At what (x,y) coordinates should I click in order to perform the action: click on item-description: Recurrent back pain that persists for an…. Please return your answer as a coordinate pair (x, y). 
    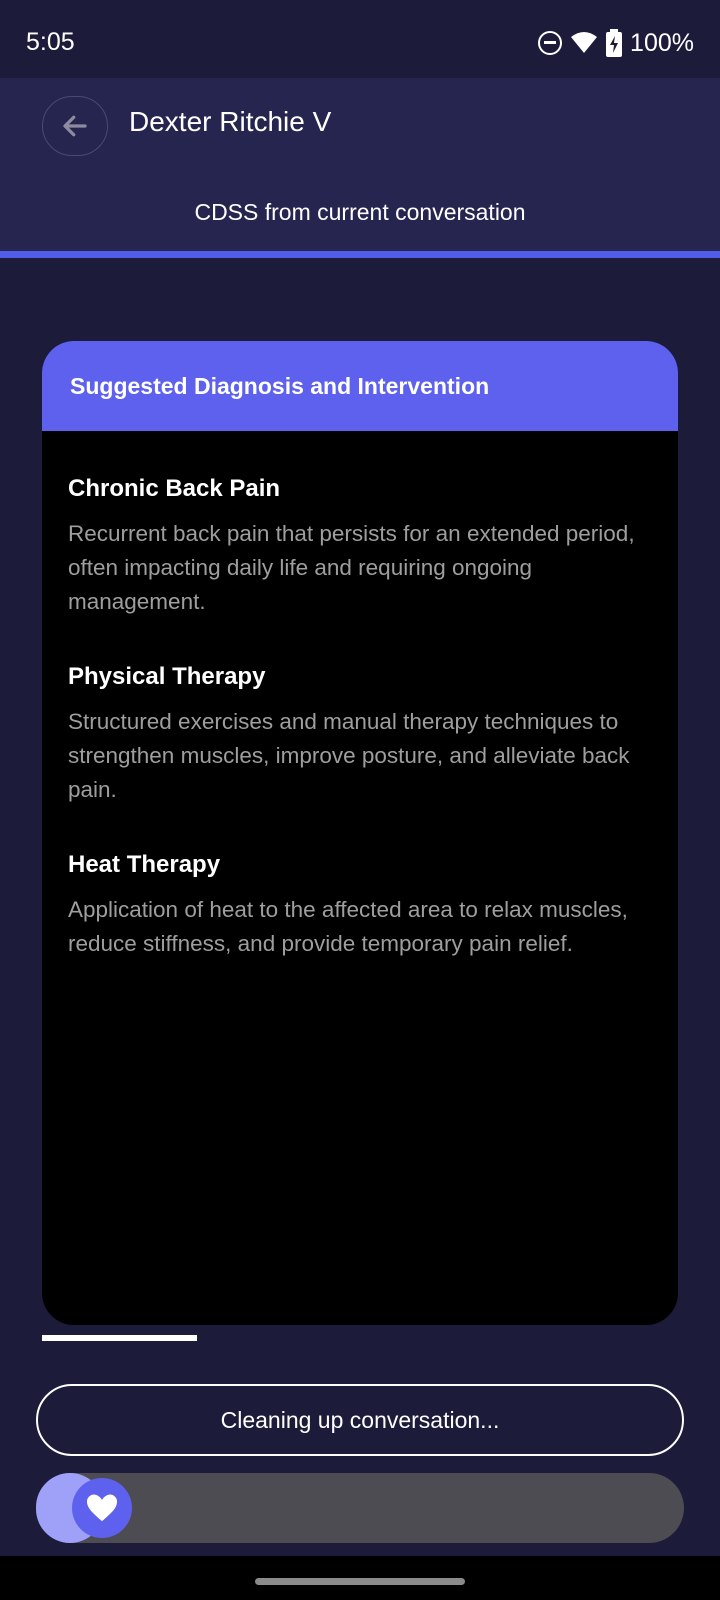
    Looking at the image, I should click on (351, 567).